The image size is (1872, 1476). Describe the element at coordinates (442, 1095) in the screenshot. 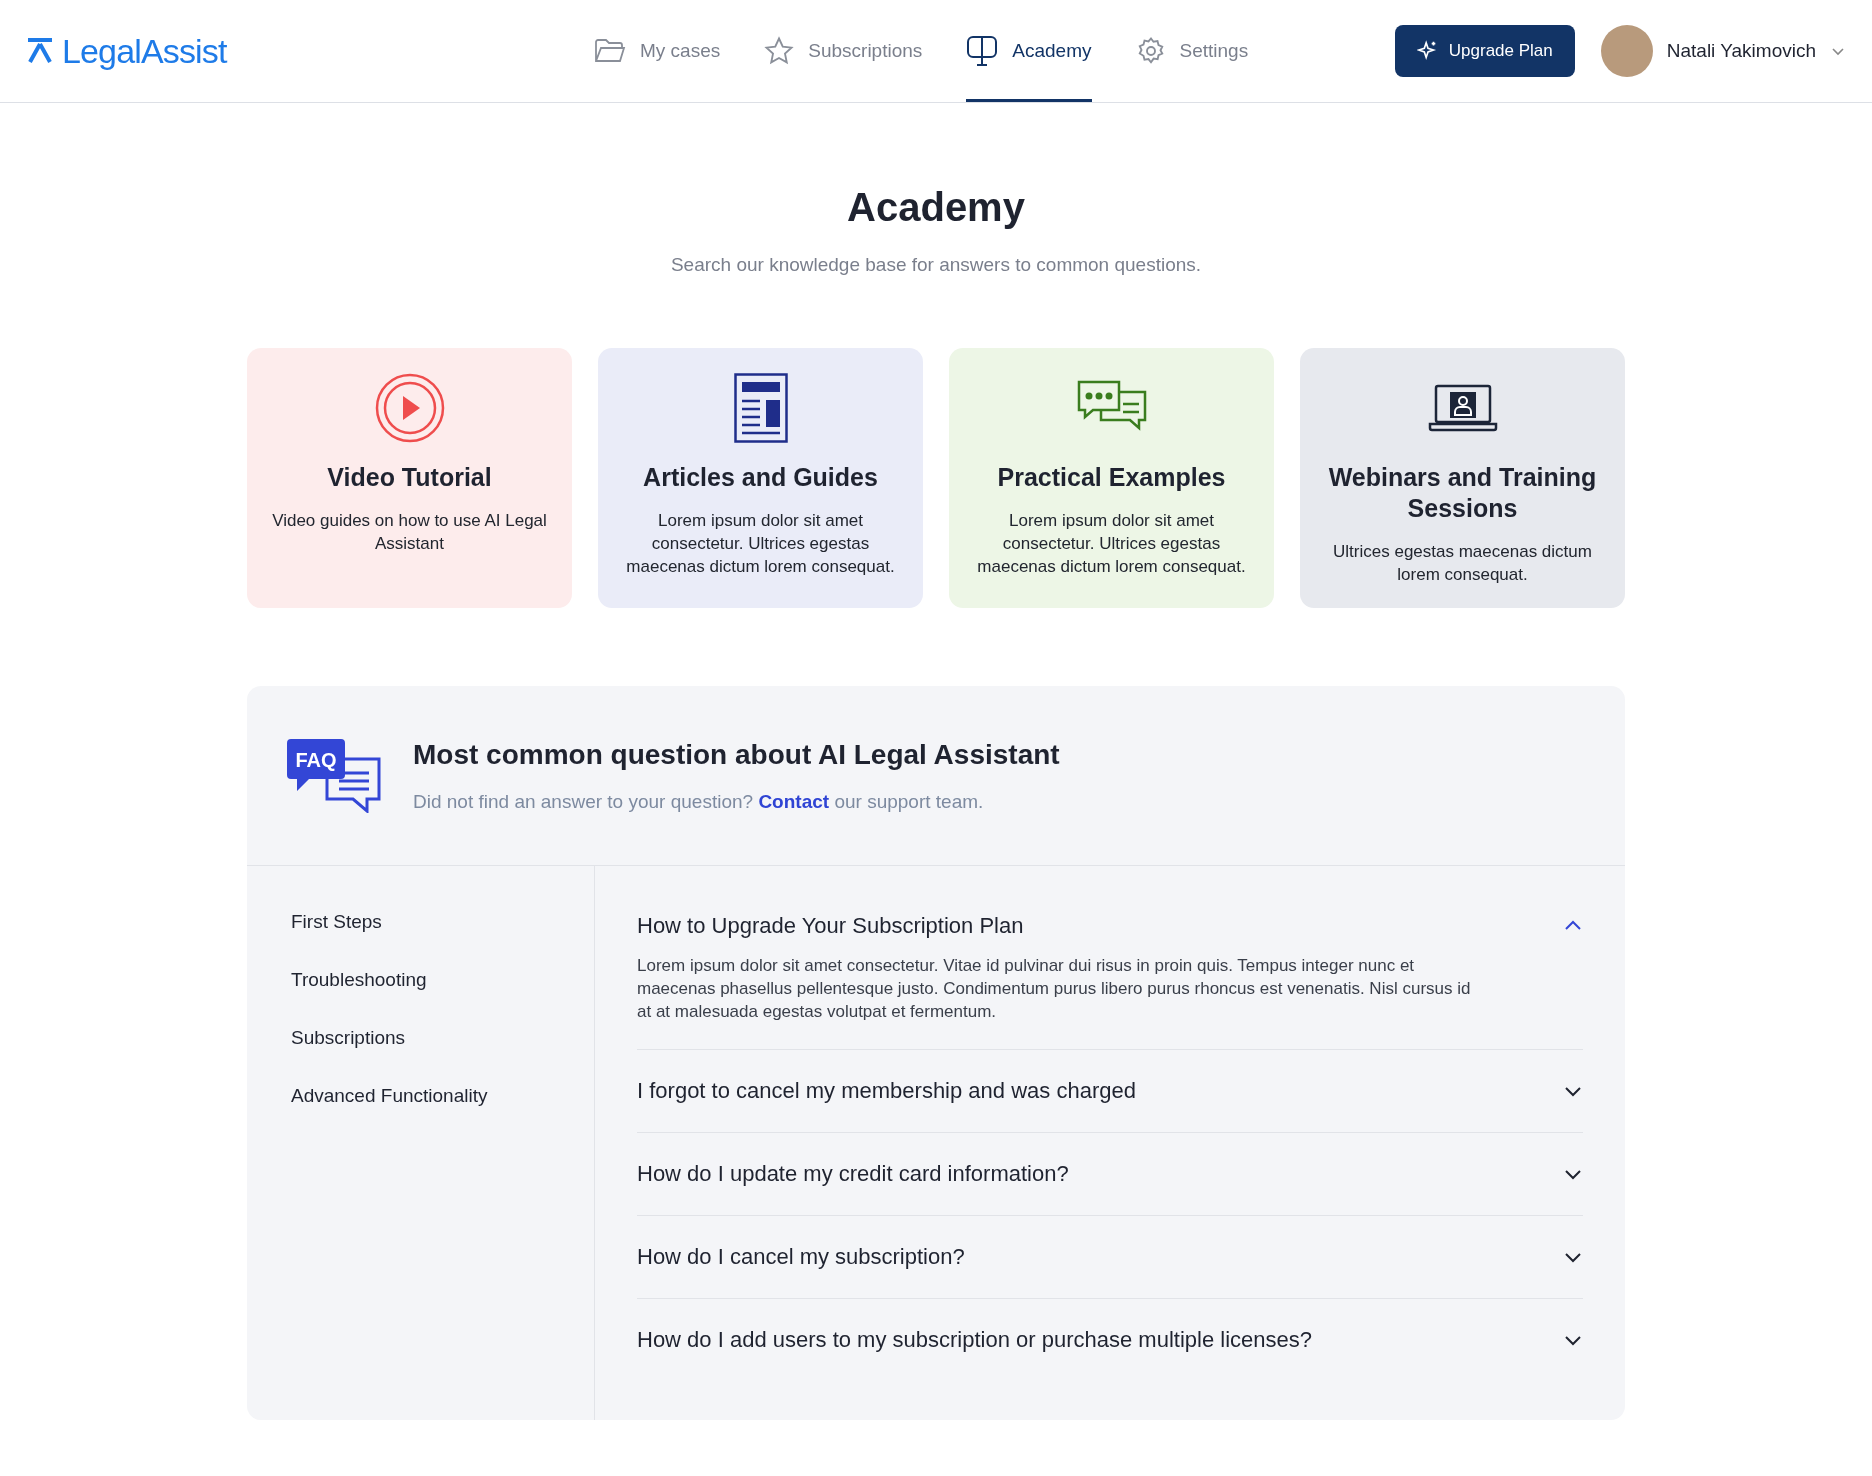

I see `faq-category: Advanced Functionality` at that location.